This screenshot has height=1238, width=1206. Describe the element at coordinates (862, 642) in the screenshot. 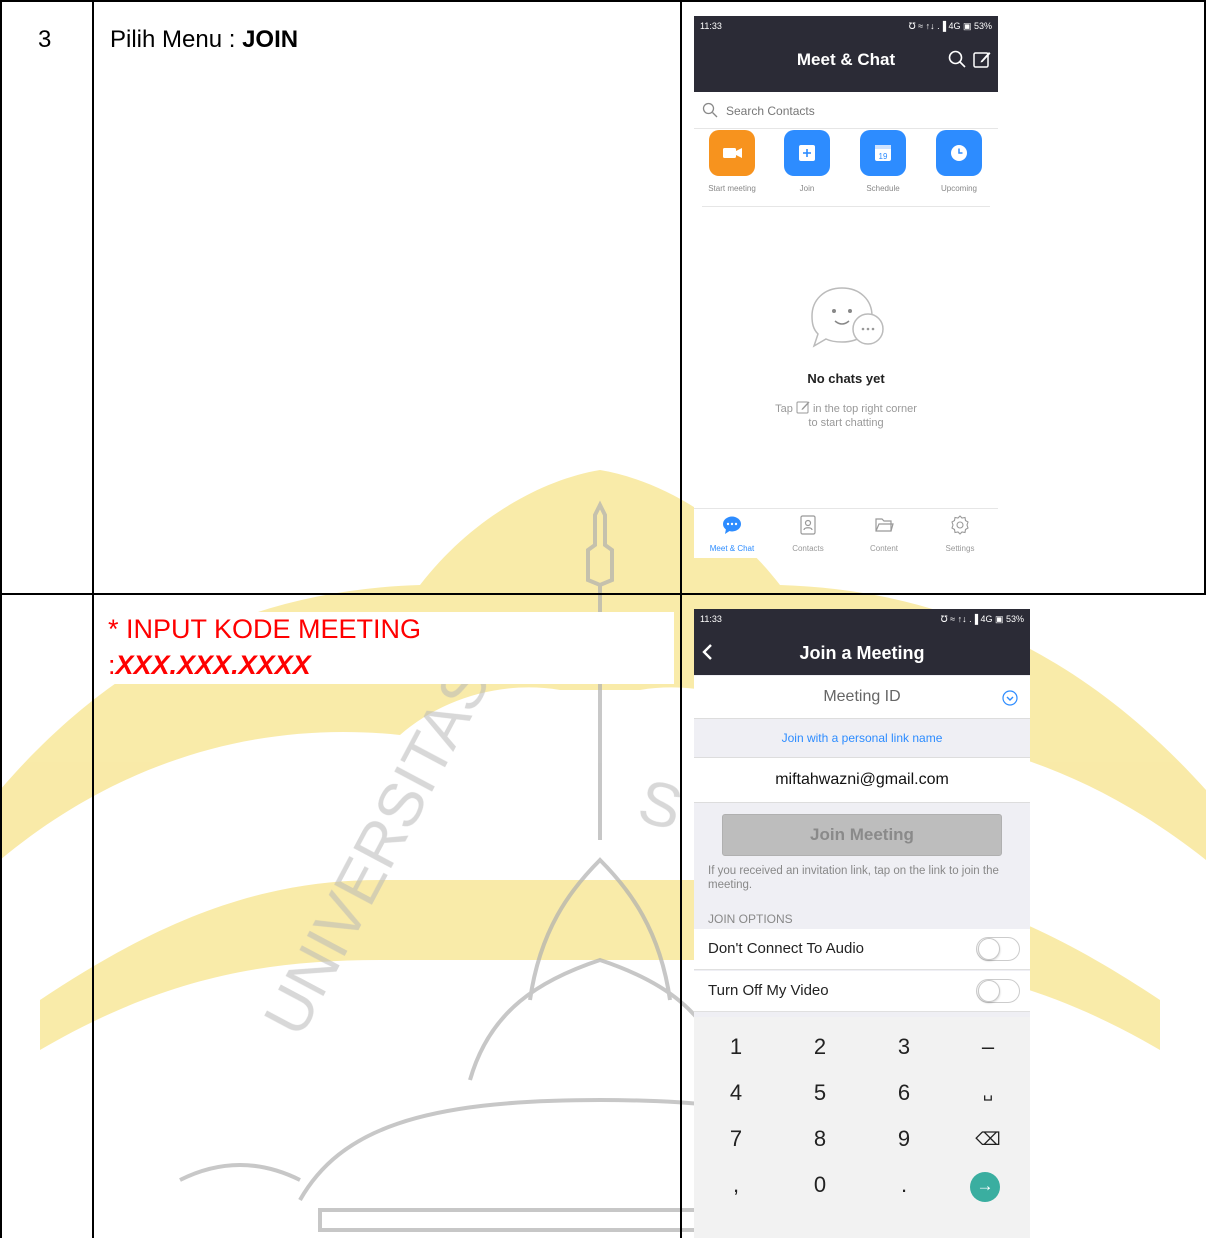

I see `app-header: 11:33 ℧ ≈ ↑↓ .▐ 4G ▣ 53% Join a Meeting` at that location.